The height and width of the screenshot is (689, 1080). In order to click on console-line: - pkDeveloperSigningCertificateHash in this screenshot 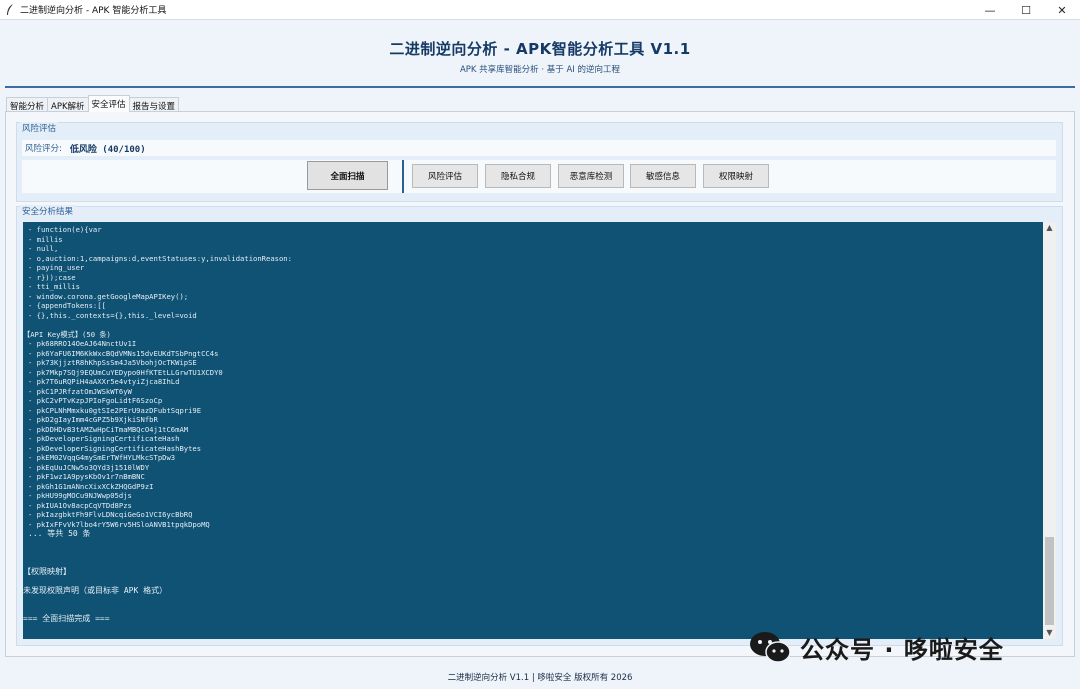, I will do `click(104, 438)`.